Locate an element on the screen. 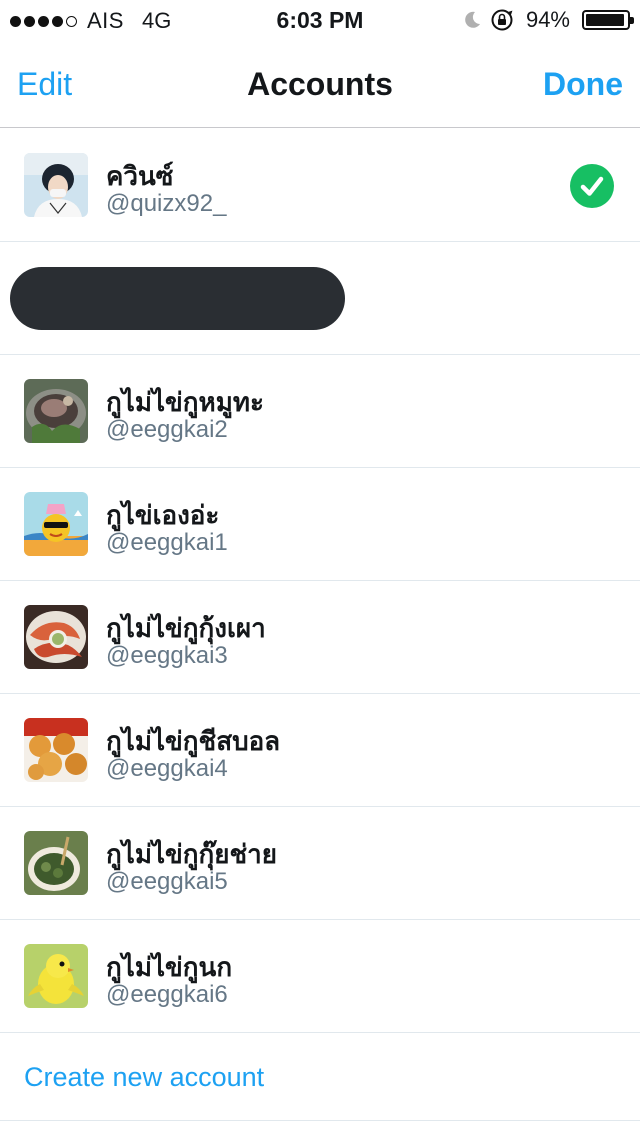 The width and height of the screenshot is (640, 1136). kuichai-photo-icon is located at coordinates (56, 863).